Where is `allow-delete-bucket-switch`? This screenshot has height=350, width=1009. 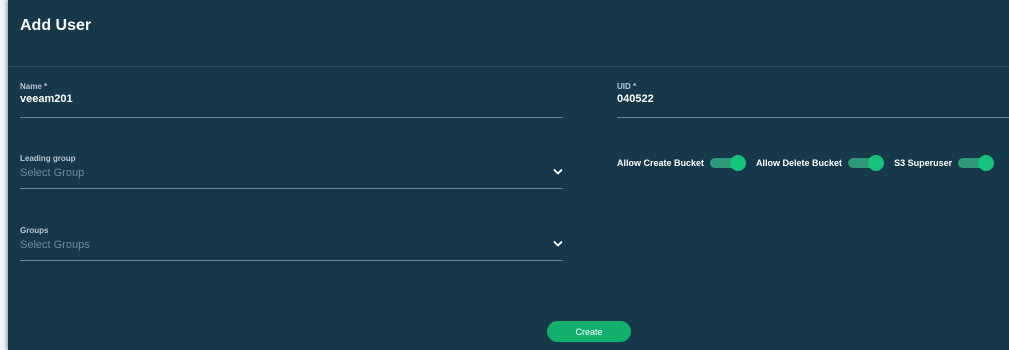
allow-delete-bucket-switch is located at coordinates (866, 163).